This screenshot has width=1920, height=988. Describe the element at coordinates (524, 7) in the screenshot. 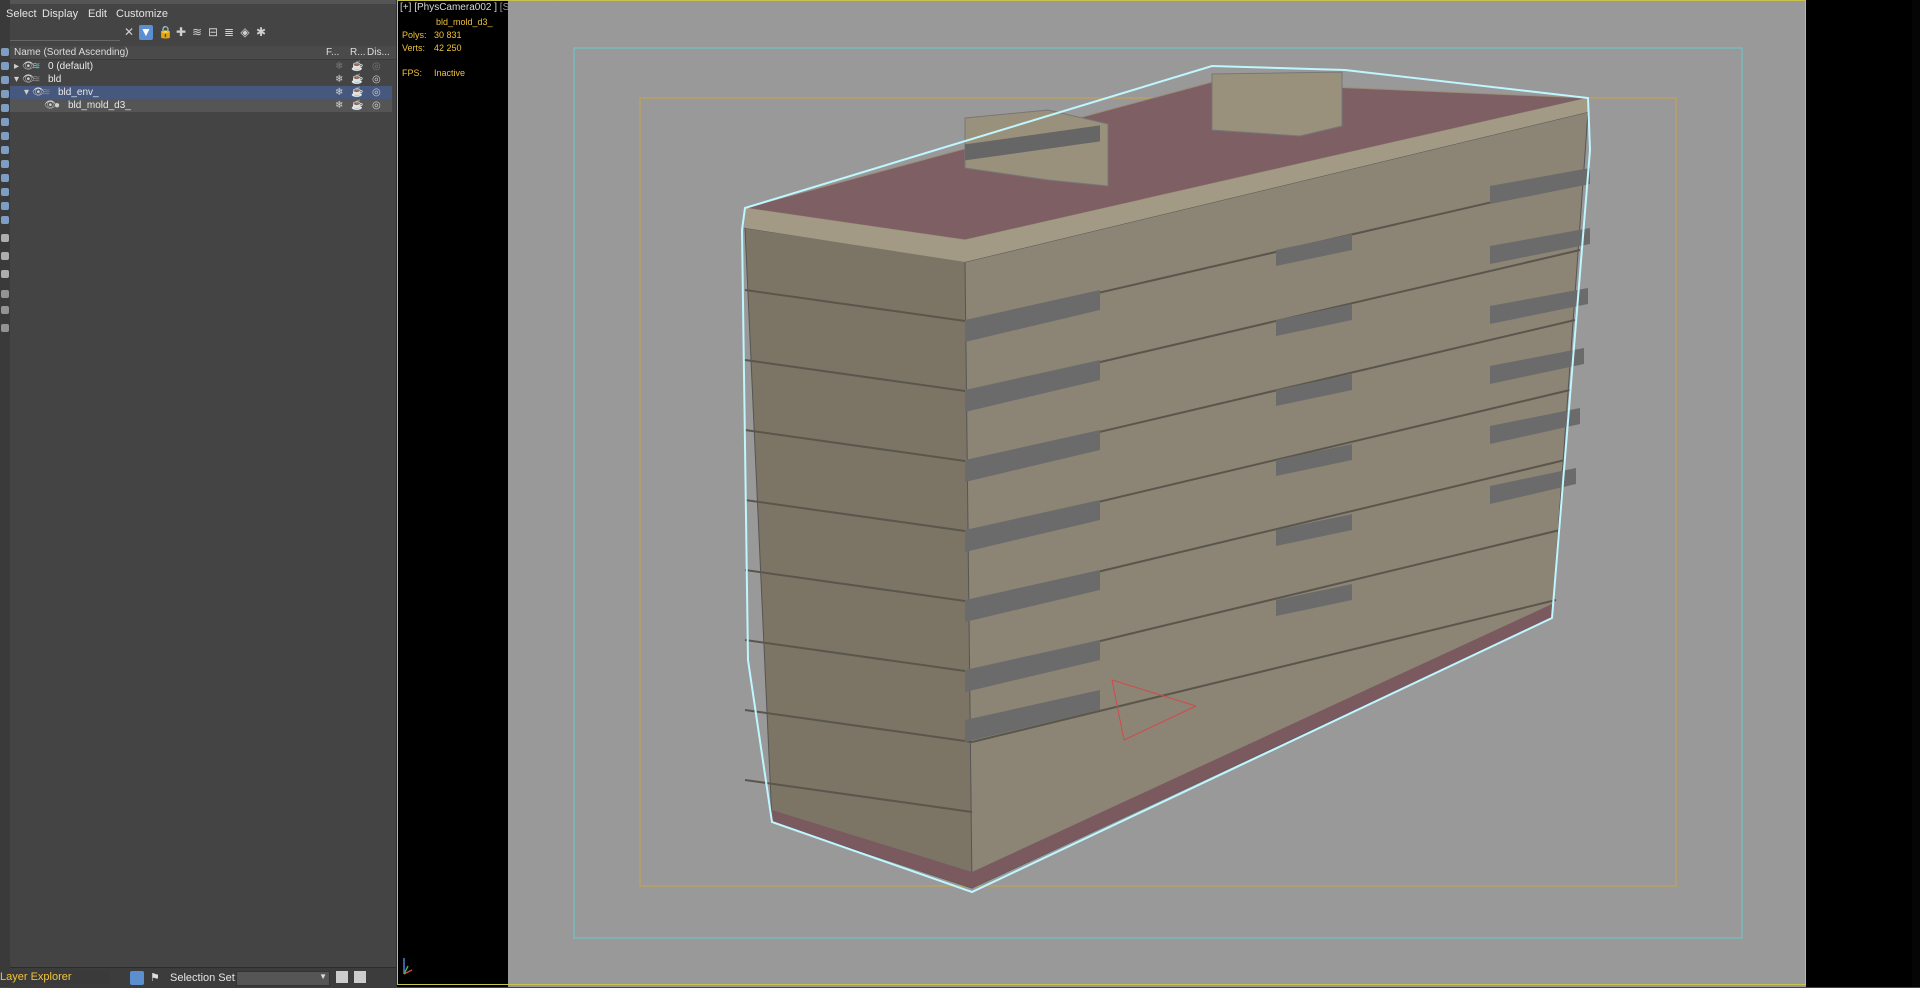

I see `viewport-standard-menu: [Standard ]` at that location.